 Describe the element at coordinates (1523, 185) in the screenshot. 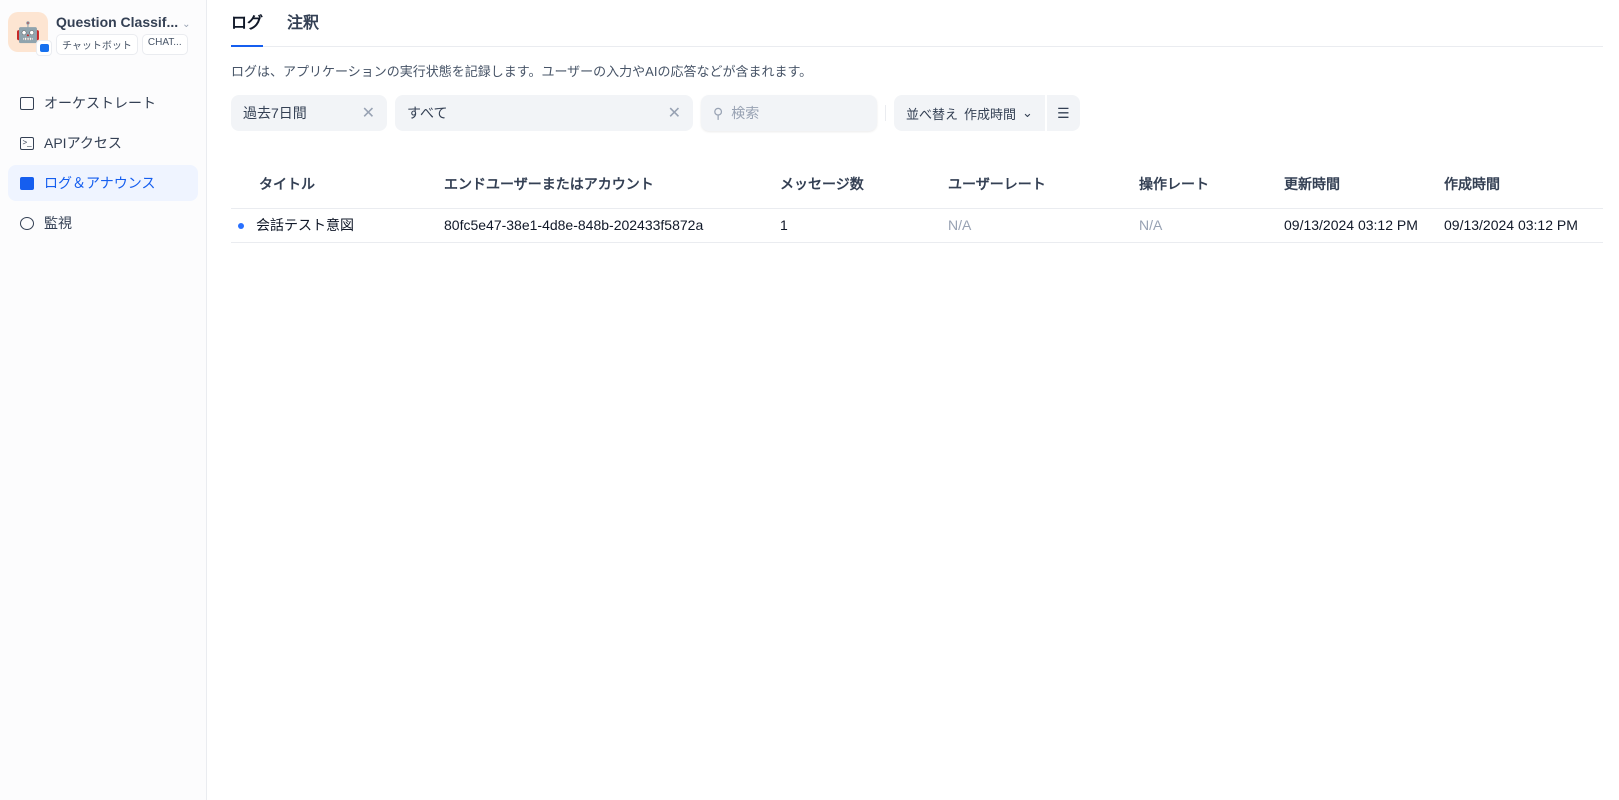

I see `col-created: 作成時間` at that location.